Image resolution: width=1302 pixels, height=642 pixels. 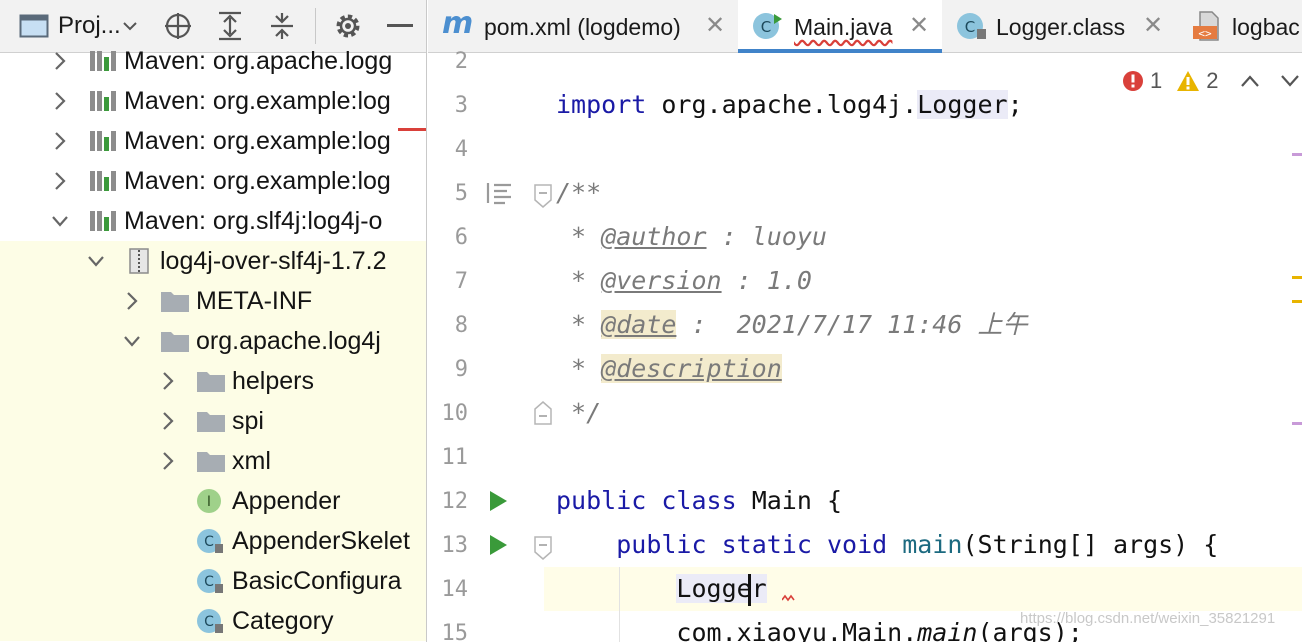 I want to click on interface-badge: I, so click(x=209, y=502).